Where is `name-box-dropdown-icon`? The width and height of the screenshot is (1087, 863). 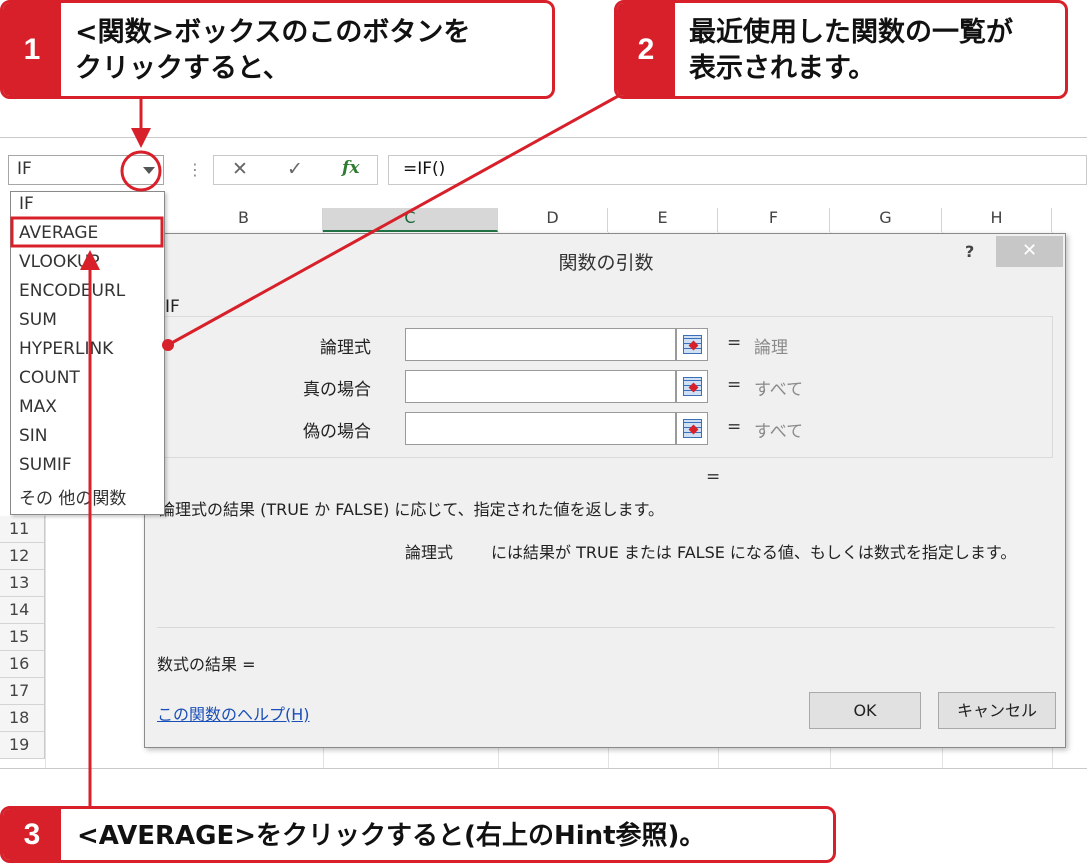 name-box-dropdown-icon is located at coordinates (149, 170).